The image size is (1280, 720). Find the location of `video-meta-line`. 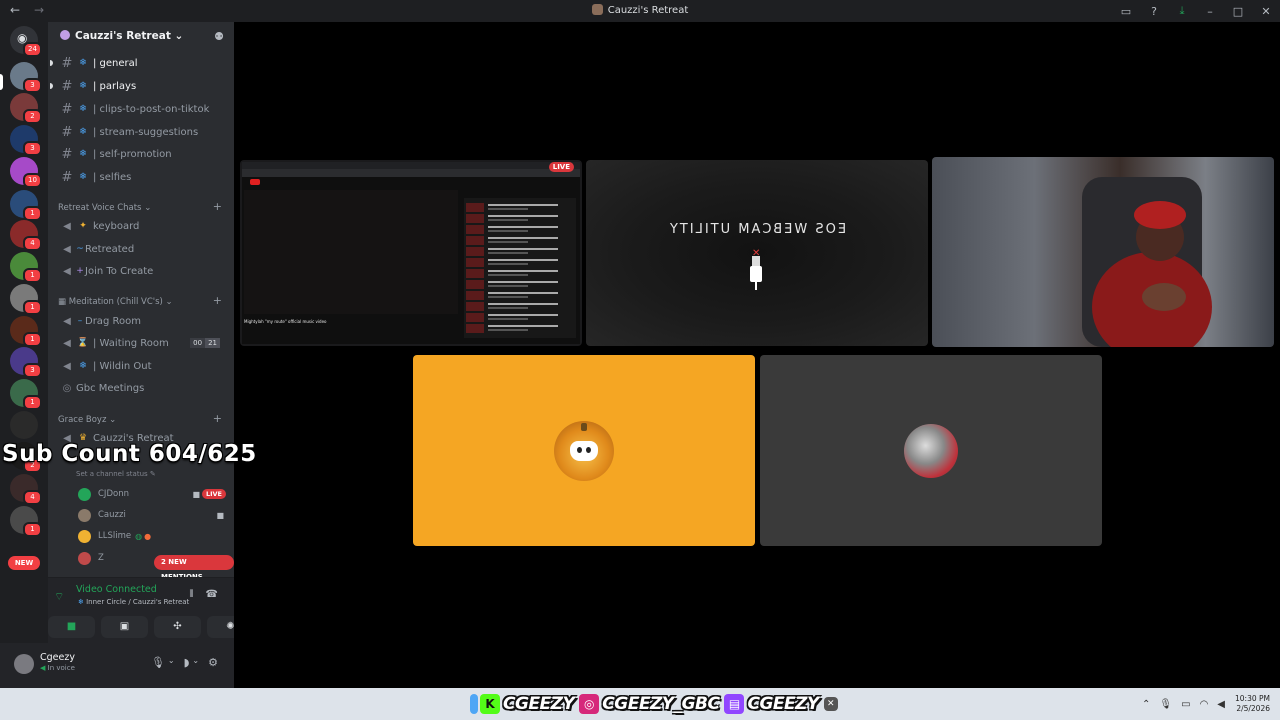

video-meta-line is located at coordinates (508, 286).